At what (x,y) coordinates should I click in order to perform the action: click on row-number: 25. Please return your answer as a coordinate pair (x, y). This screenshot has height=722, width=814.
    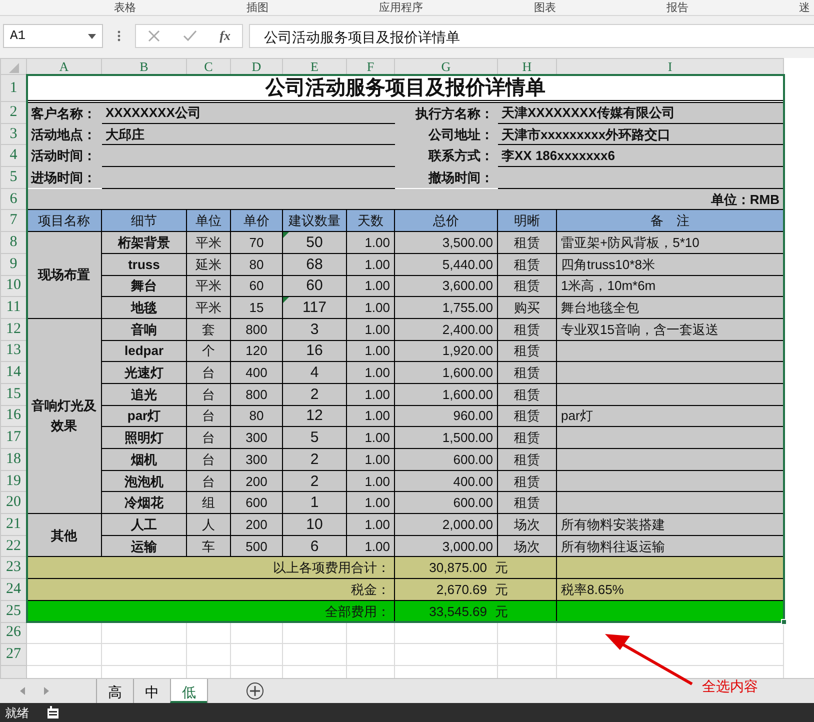
    Looking at the image, I should click on (13, 611).